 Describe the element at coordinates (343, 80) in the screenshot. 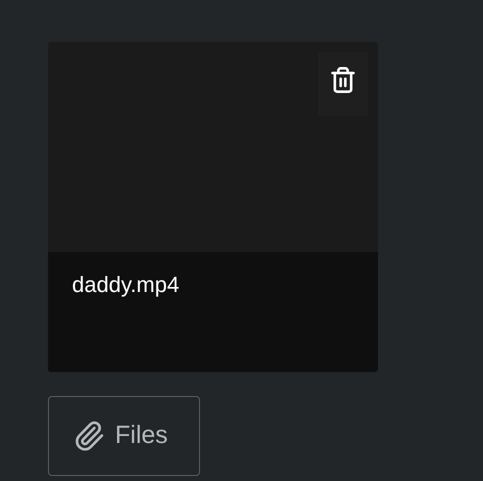

I see `trash-icon` at that location.